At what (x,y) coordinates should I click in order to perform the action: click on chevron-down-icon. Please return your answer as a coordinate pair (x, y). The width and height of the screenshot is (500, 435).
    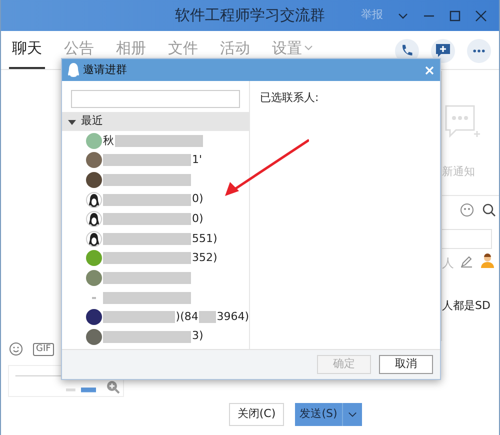
    Looking at the image, I should click on (308, 47).